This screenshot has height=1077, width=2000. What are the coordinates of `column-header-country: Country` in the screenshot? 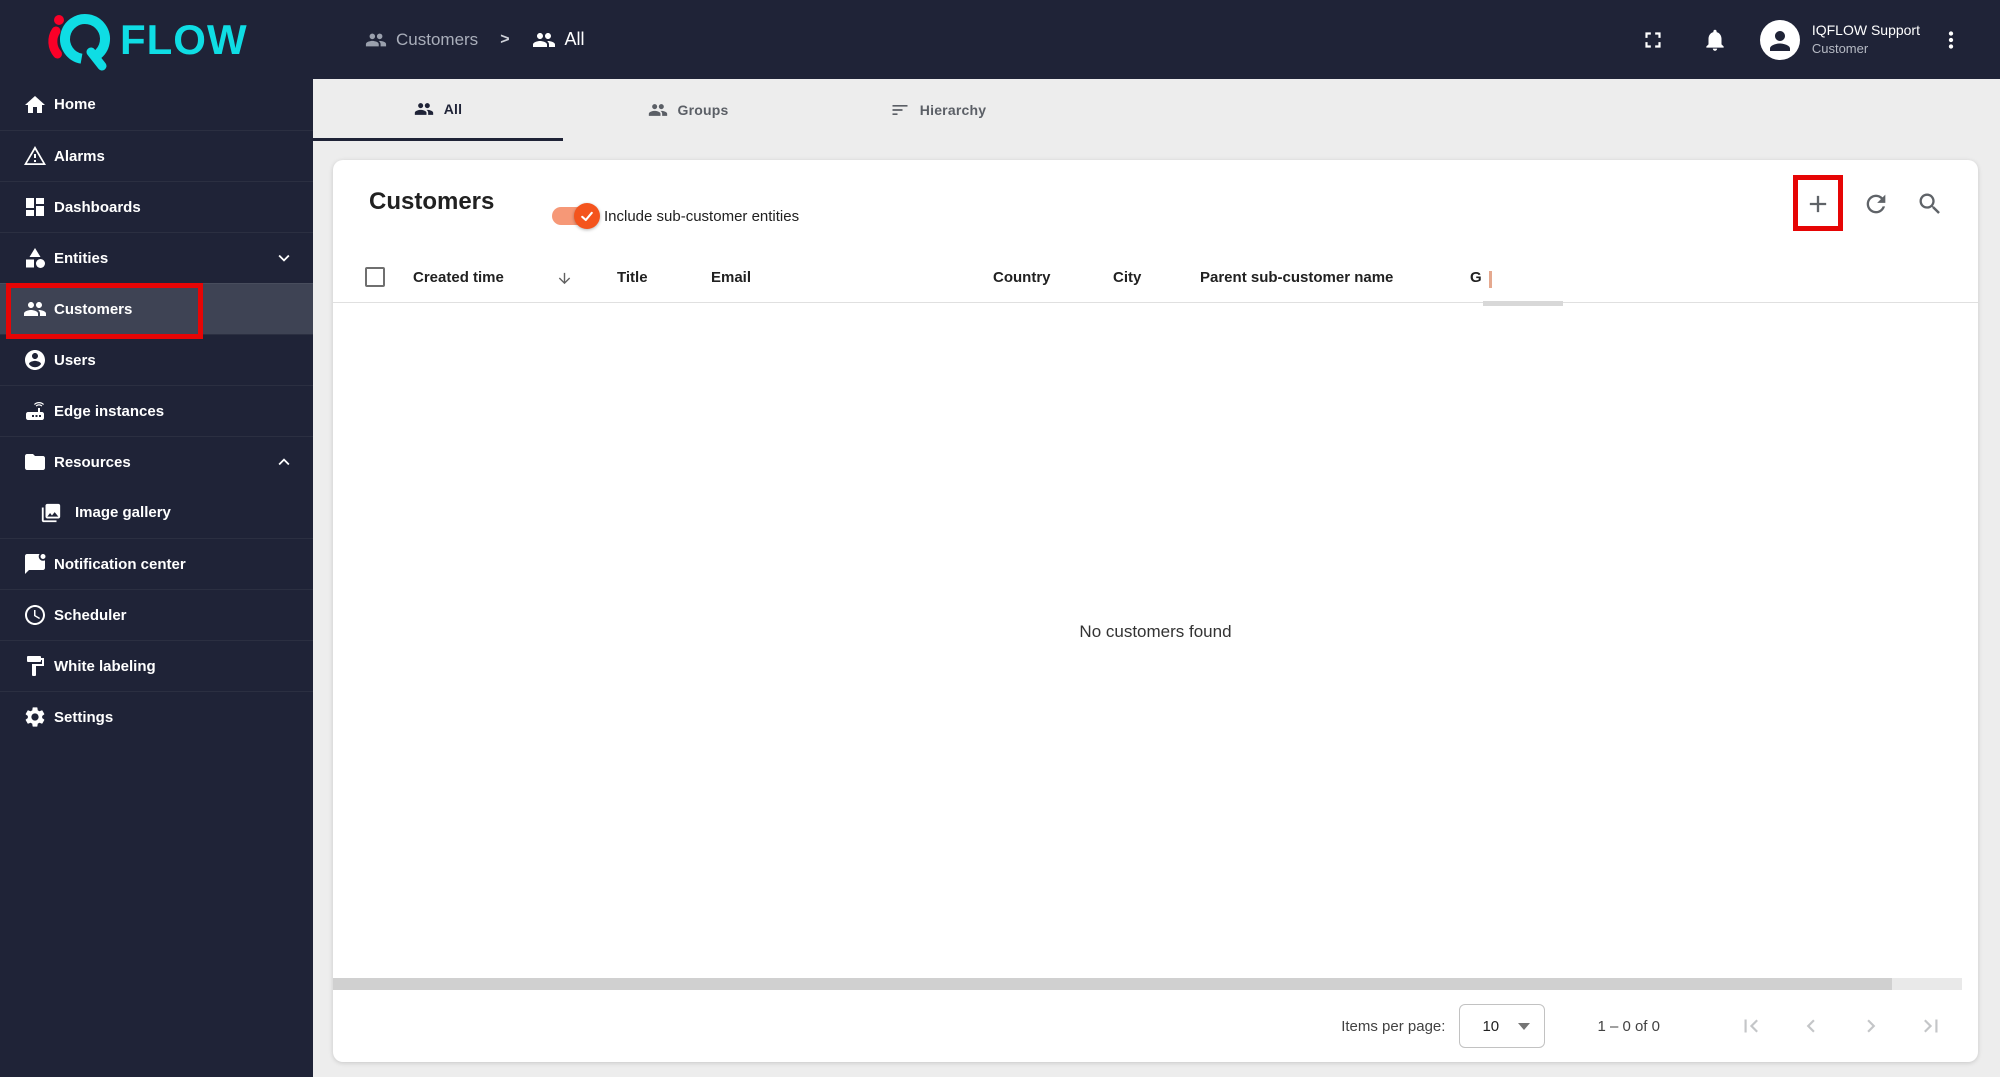 It's located at (1022, 277).